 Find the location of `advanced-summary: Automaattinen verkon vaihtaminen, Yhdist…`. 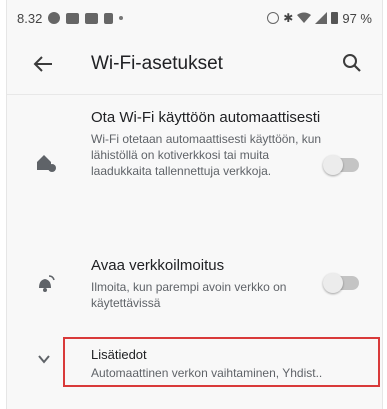

advanced-summary: Automaattinen verkon vaihtaminen, Yhdist… is located at coordinates (207, 373).